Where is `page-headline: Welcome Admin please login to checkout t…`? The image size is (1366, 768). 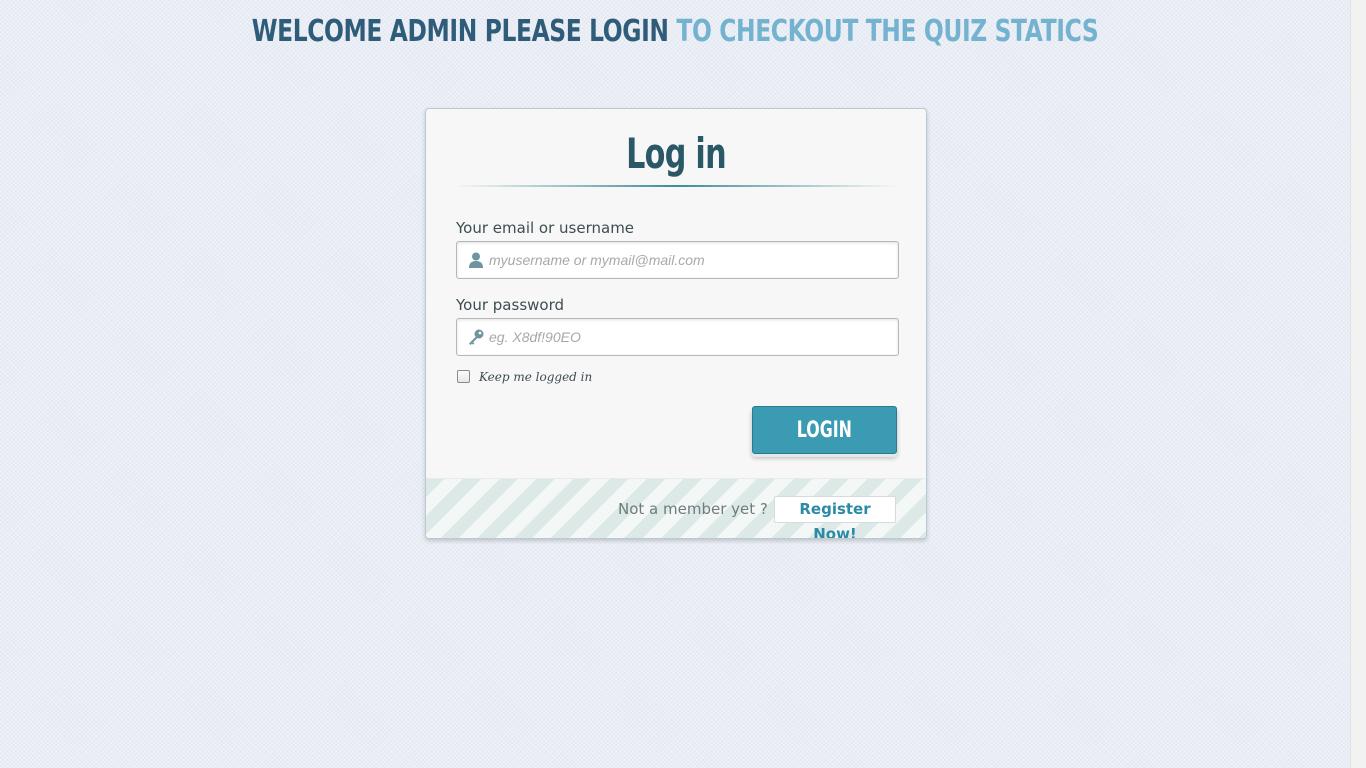
page-headline: Welcome Admin please login to checkout t… is located at coordinates (675, 31).